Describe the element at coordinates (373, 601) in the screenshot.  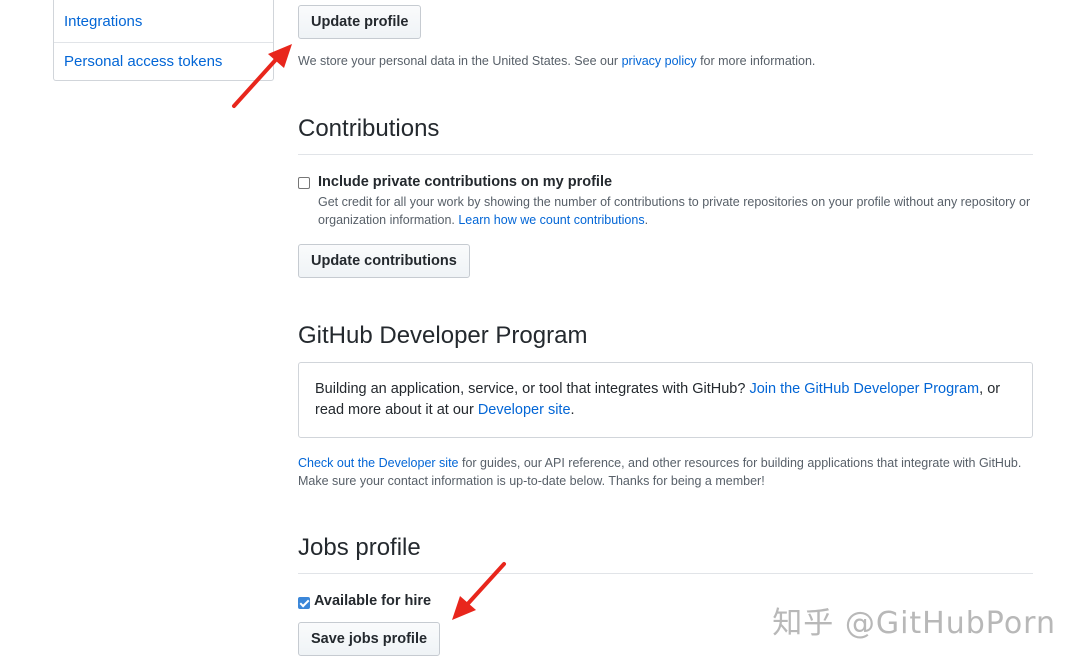
I see `available-for-hire-label: Available for hire` at that location.